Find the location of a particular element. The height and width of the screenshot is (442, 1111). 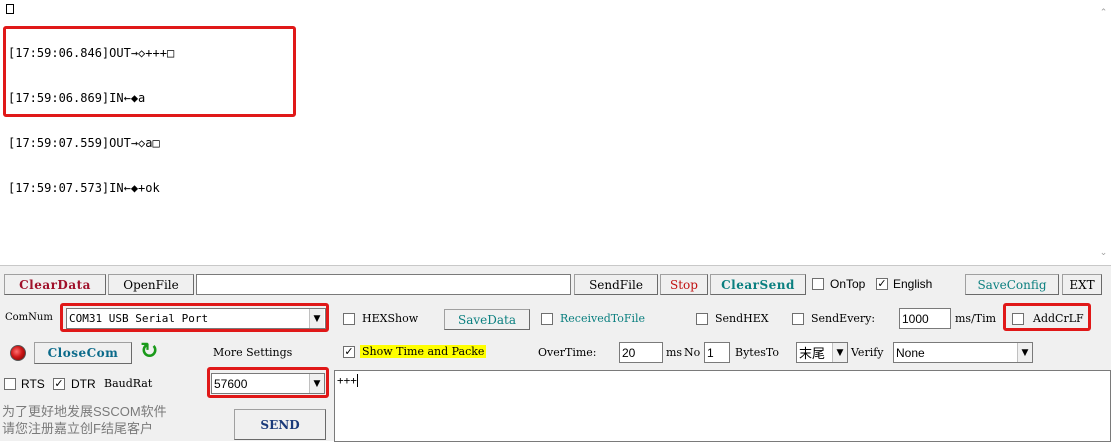

save-data-button: SaveData is located at coordinates (487, 319).